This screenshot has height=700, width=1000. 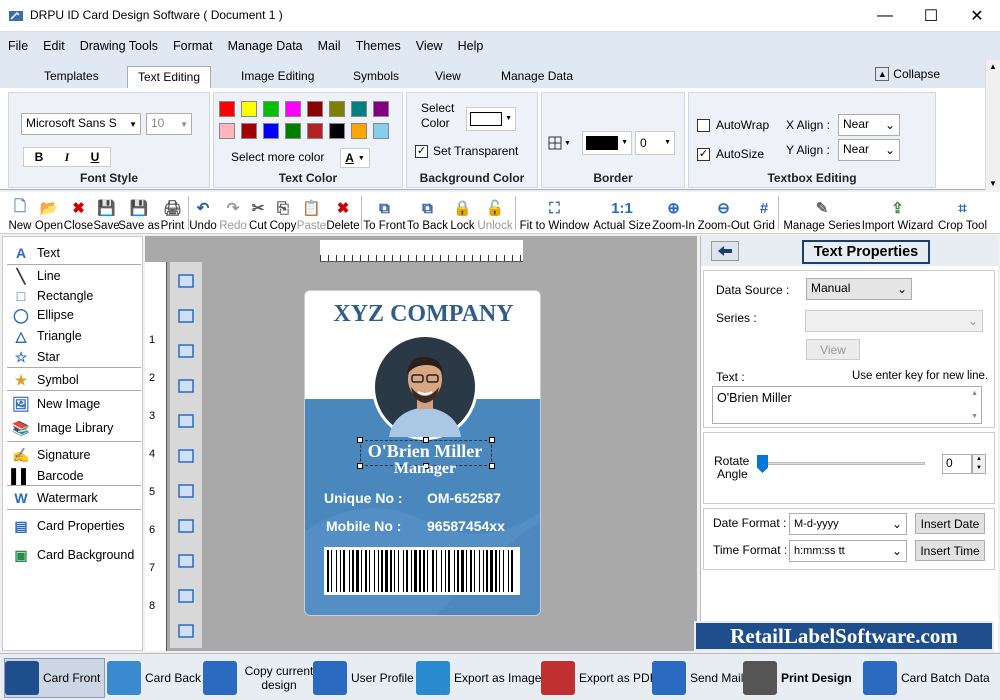 I want to click on menu-format: Format, so click(x=193, y=46).